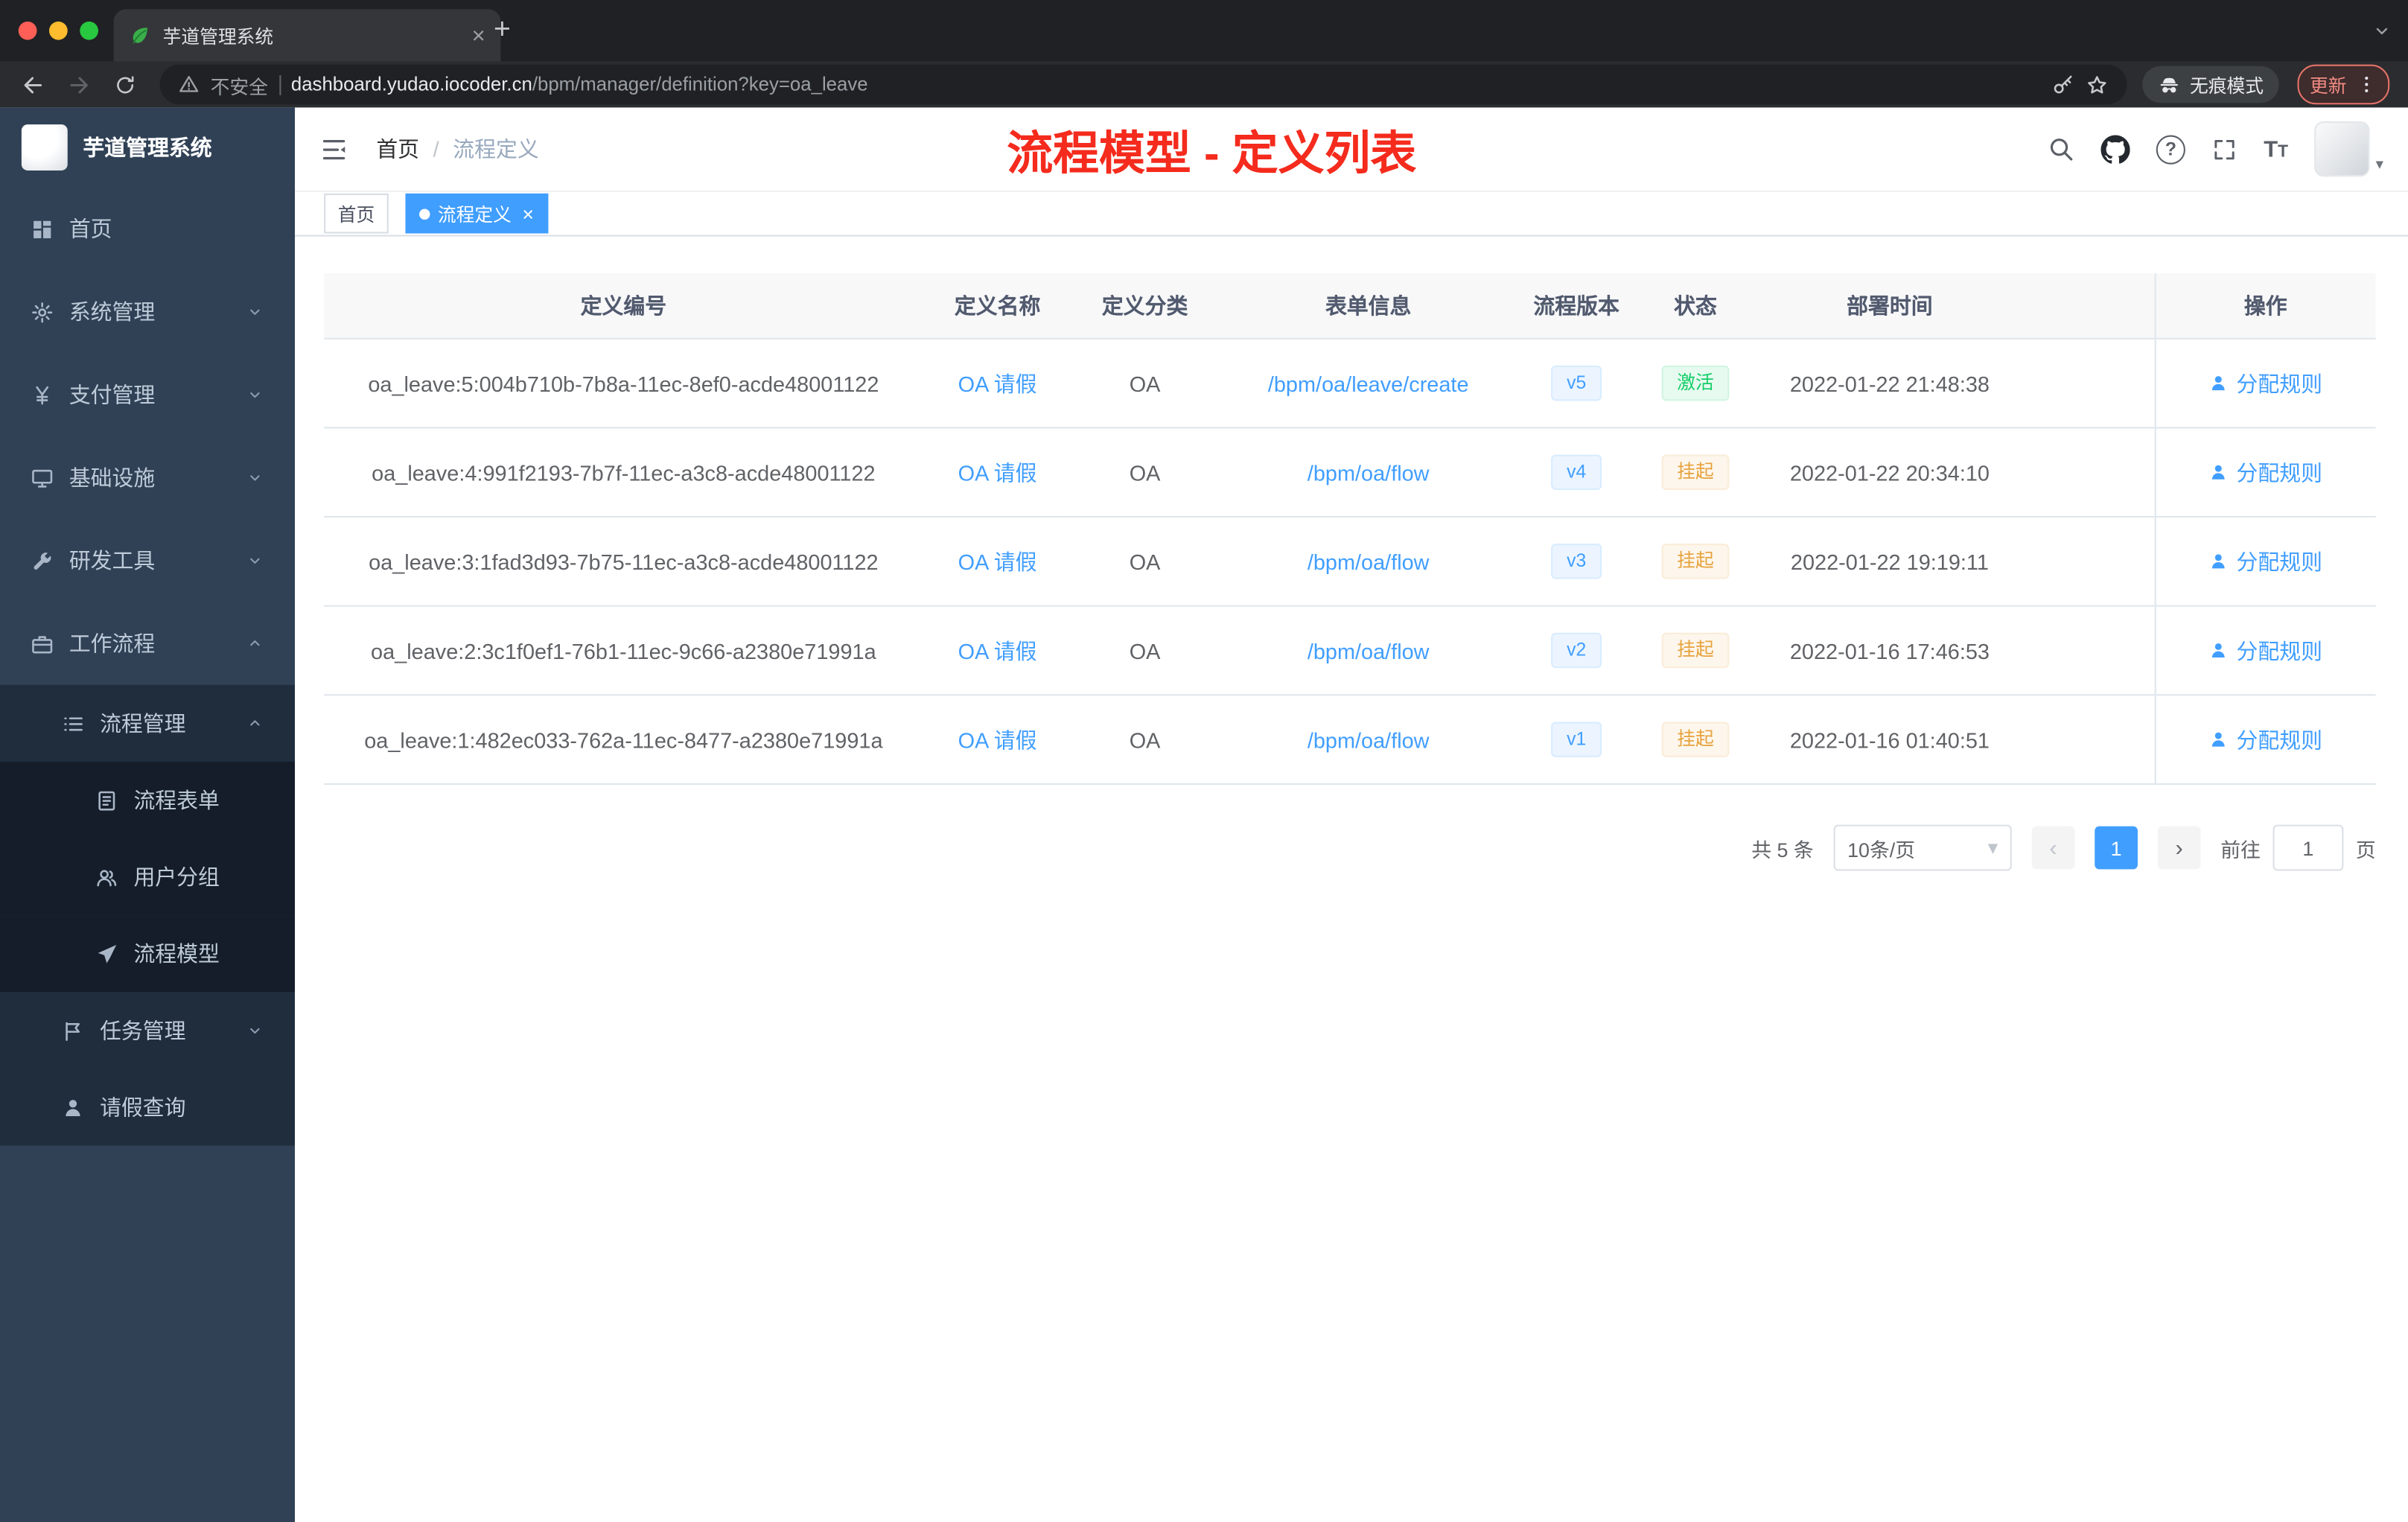  Describe the element at coordinates (2308, 847) in the screenshot. I see `goto-page-input` at that location.